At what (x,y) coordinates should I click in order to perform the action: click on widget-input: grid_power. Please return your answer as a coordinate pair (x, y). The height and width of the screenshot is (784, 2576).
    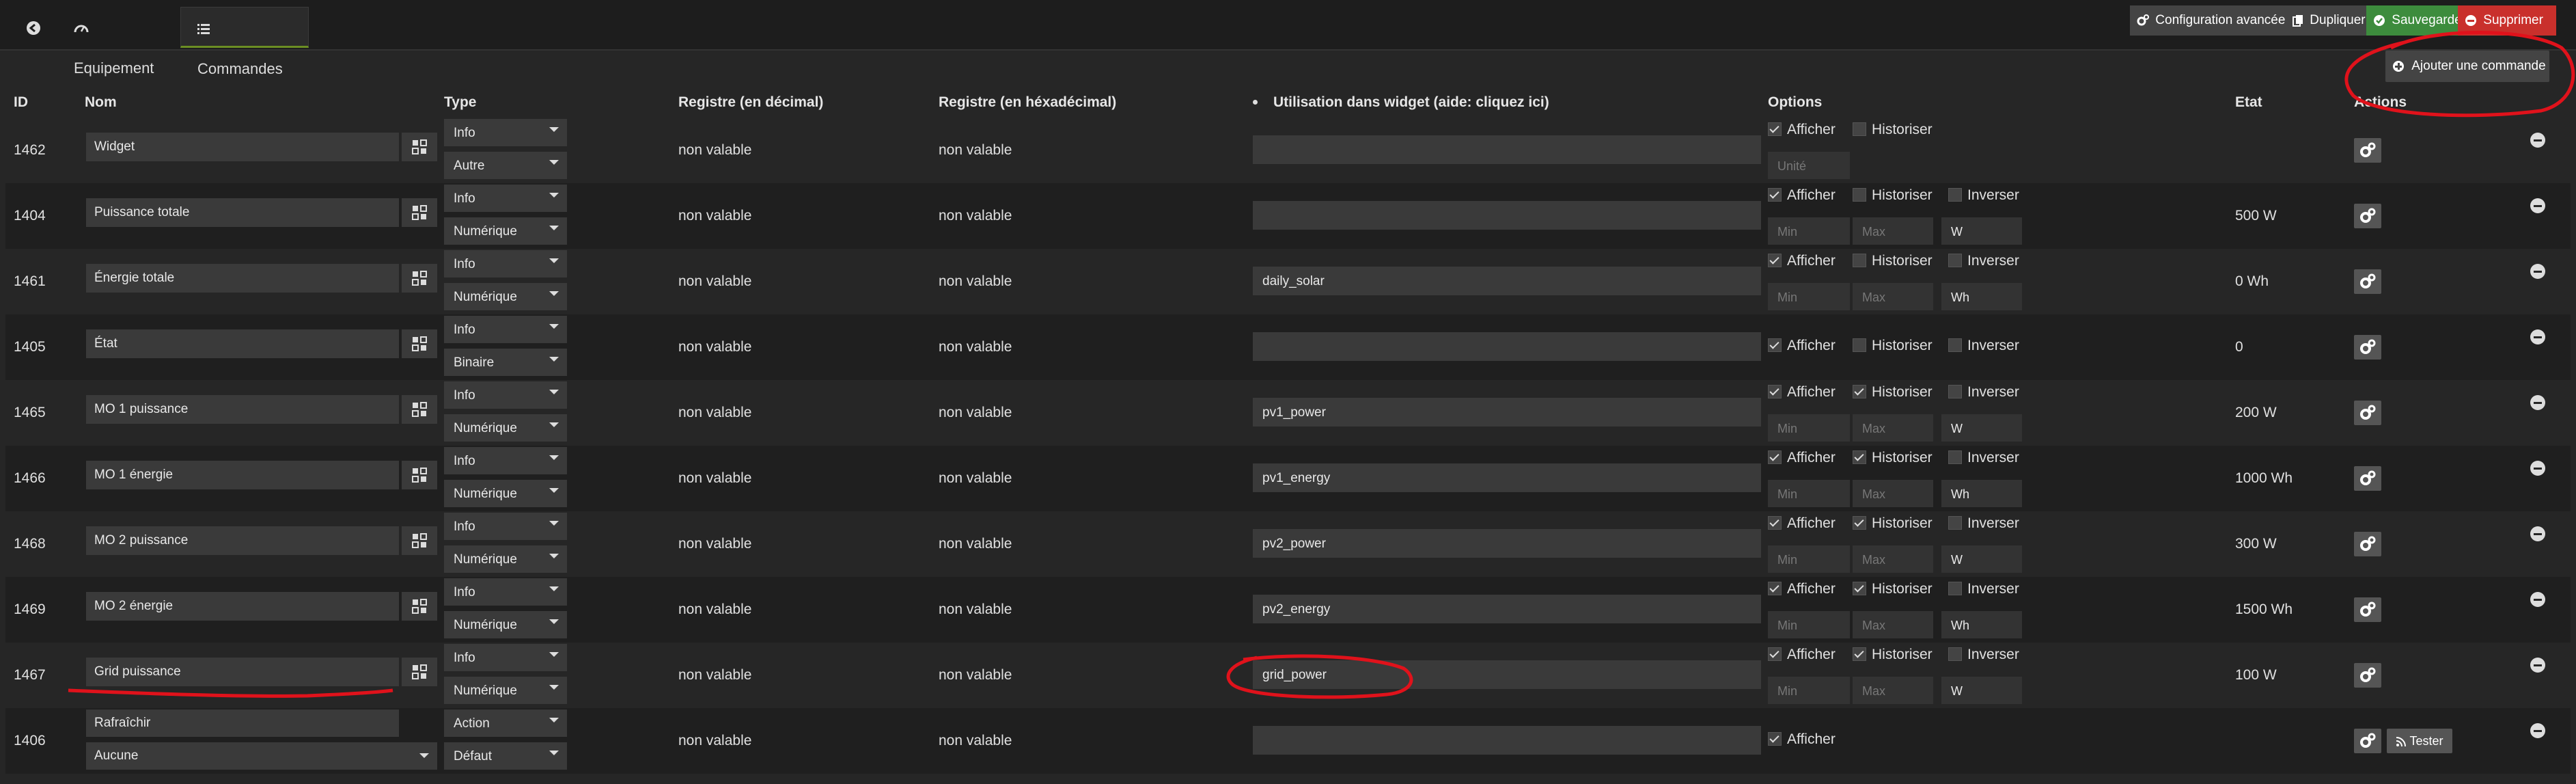
    Looking at the image, I should click on (1507, 674).